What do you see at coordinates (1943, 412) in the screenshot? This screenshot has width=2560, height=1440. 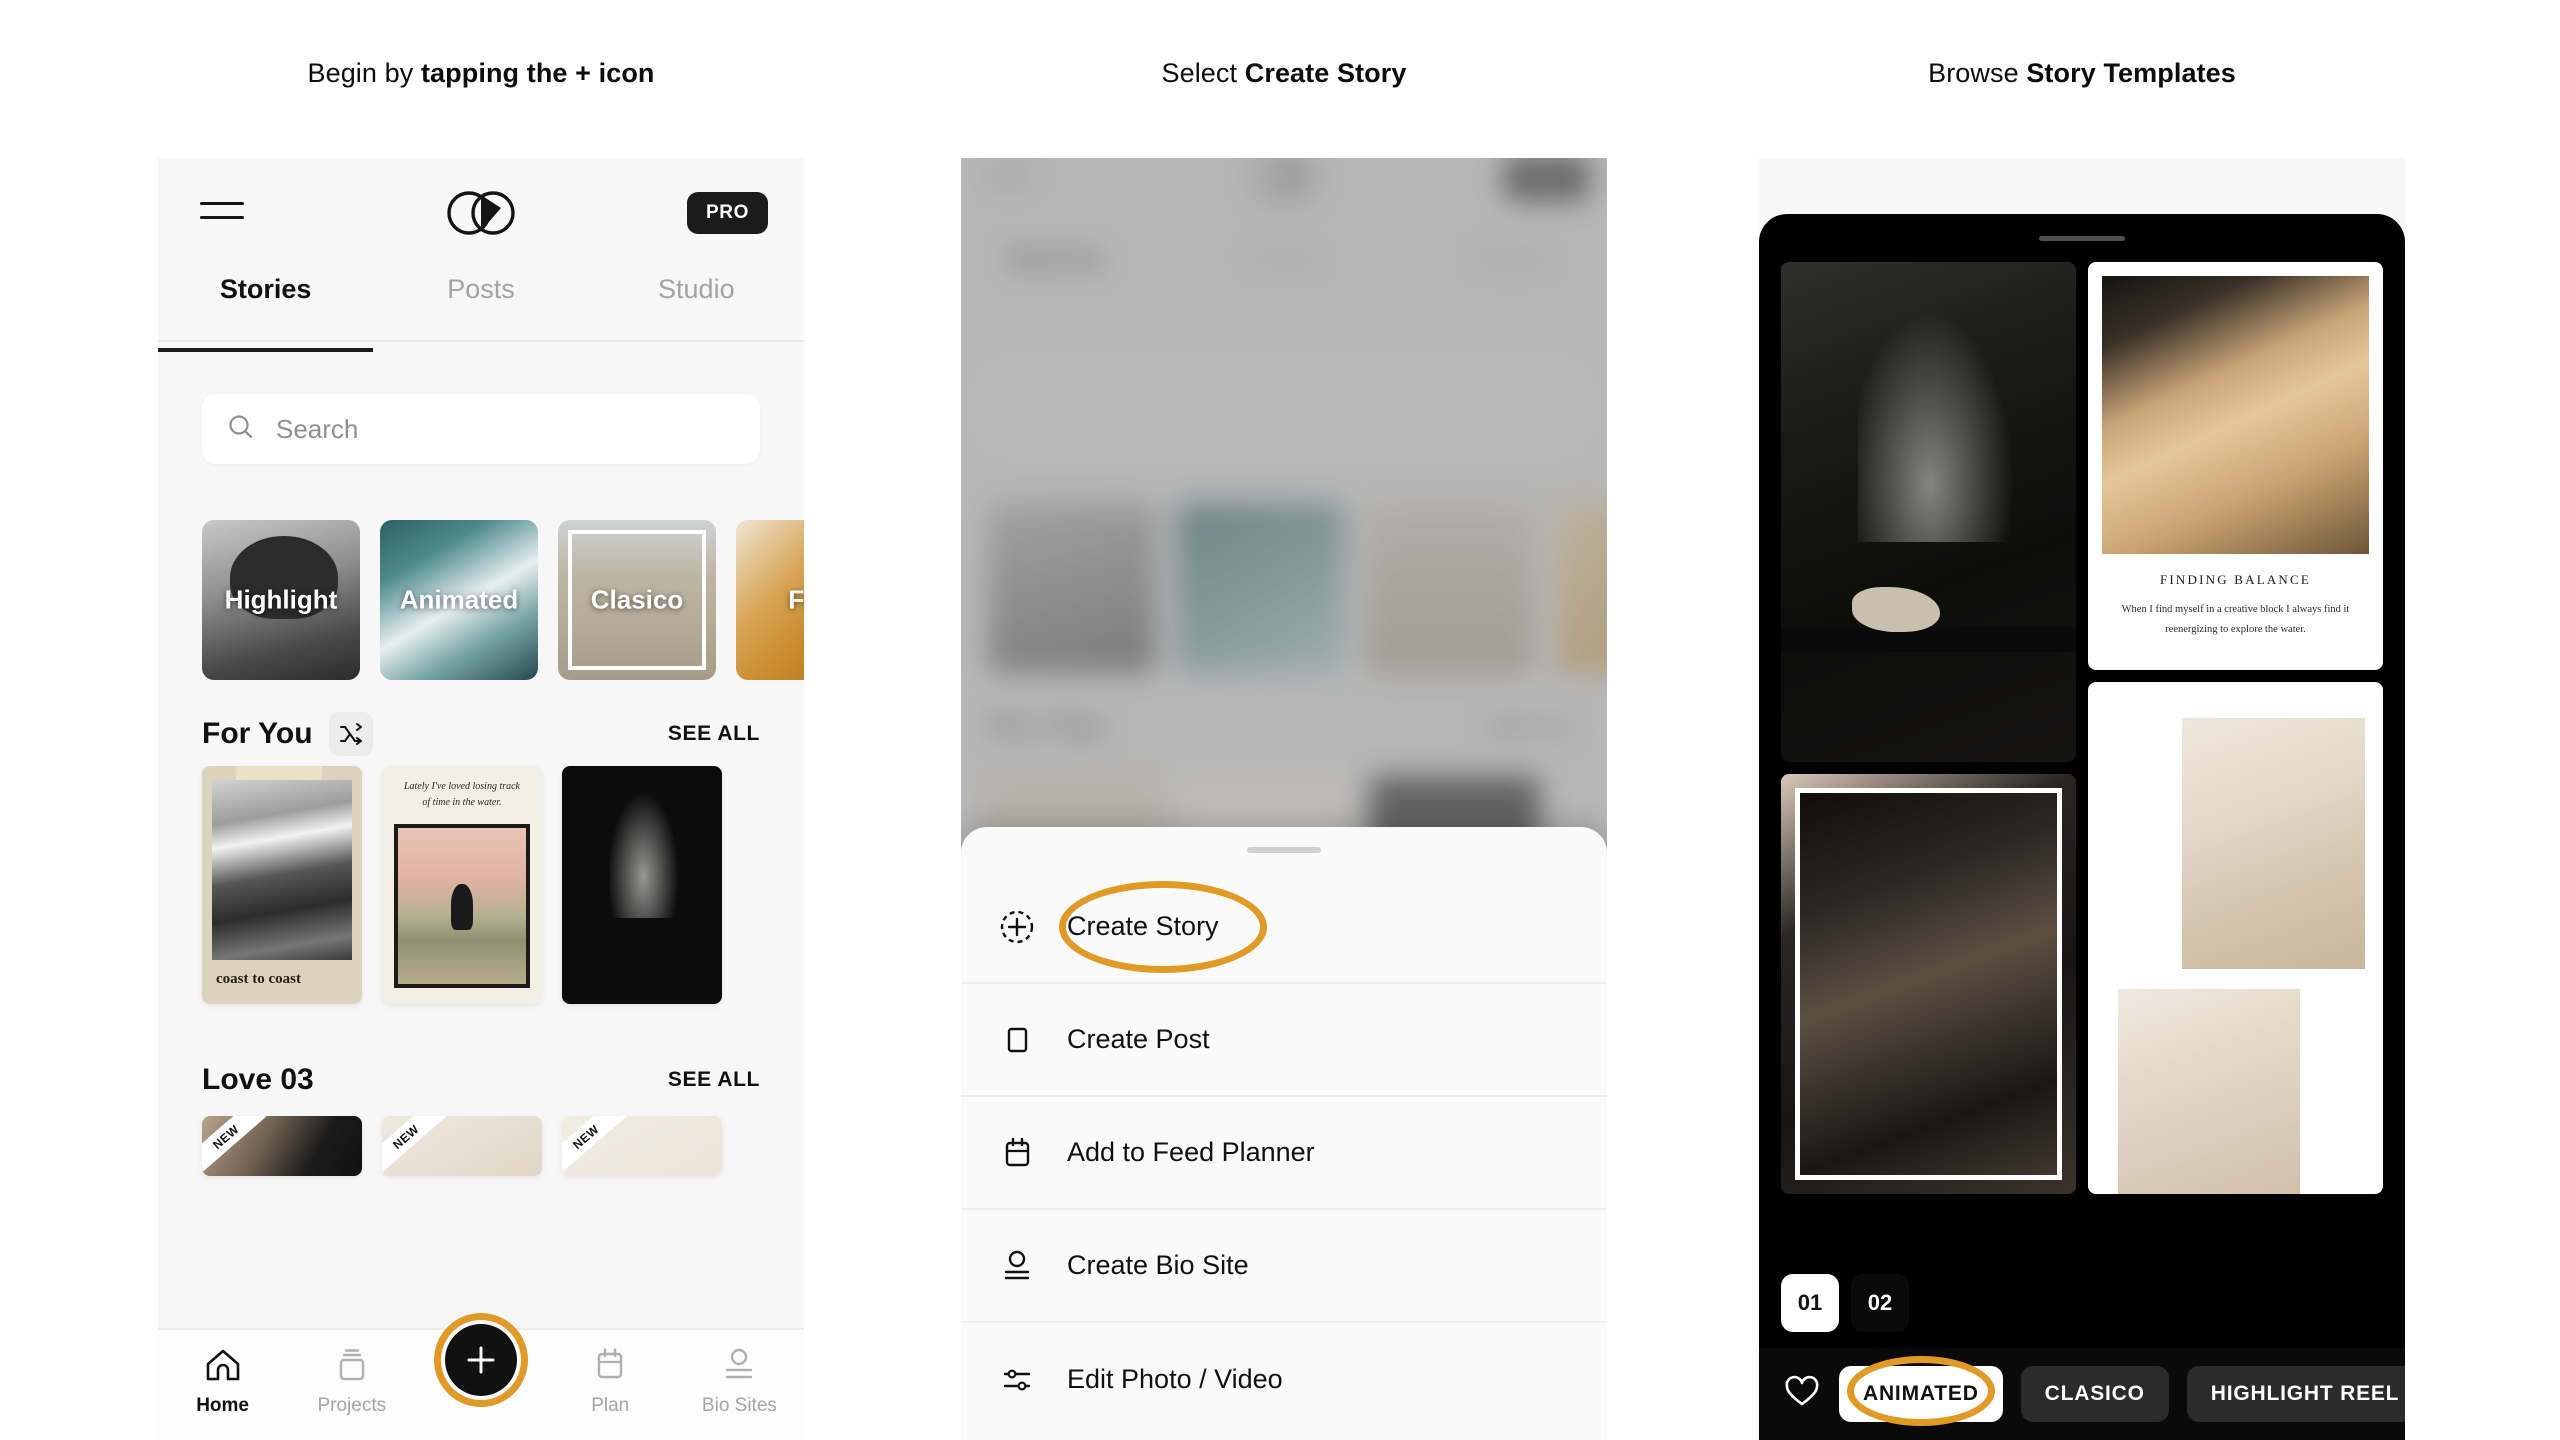 I see `smoke-photo` at bounding box center [1943, 412].